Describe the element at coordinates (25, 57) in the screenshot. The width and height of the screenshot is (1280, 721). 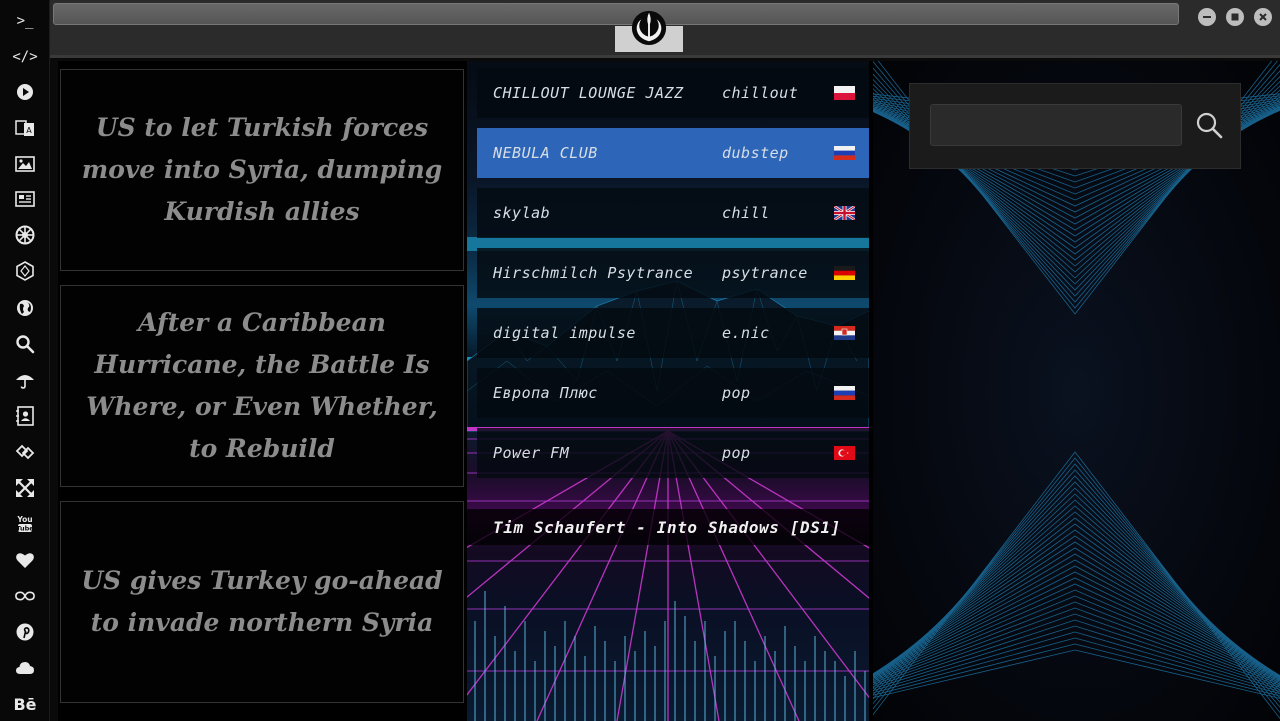
I see `code-icon: </>` at that location.